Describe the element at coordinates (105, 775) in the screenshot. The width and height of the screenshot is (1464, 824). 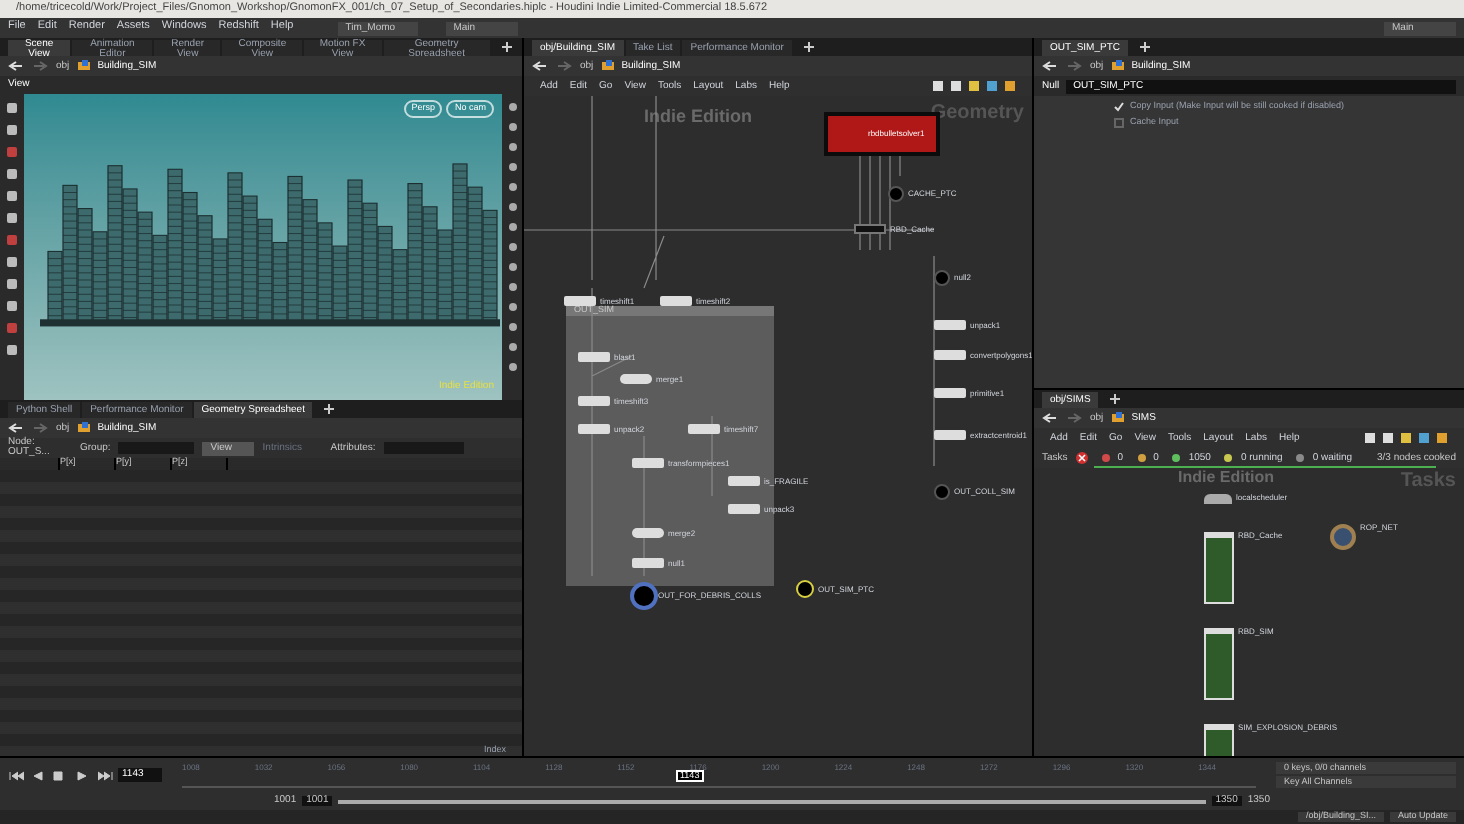
I see `skip-to-end-icon` at that location.